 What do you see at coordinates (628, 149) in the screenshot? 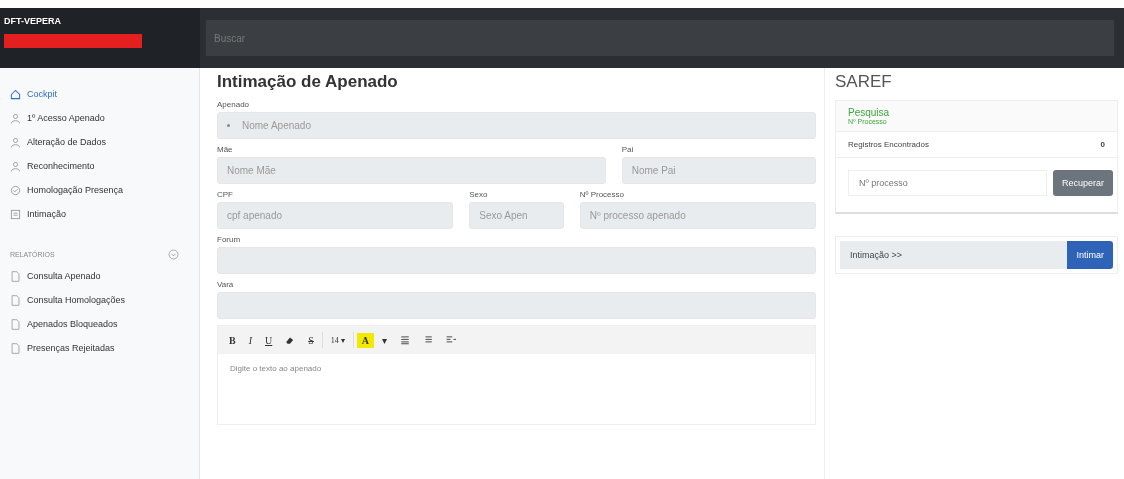
I see `field-label: Pai` at bounding box center [628, 149].